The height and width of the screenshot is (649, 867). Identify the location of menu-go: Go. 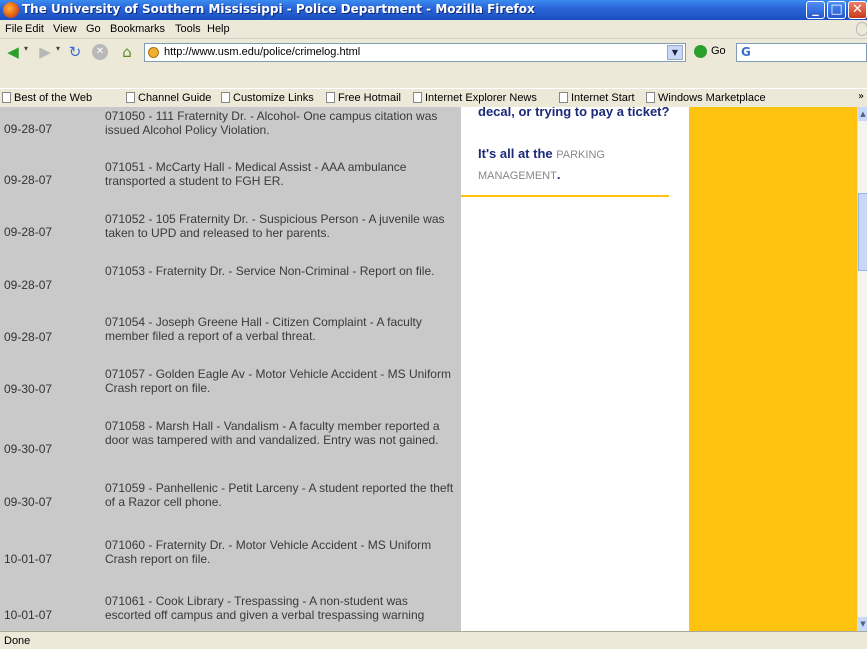
(93, 29).